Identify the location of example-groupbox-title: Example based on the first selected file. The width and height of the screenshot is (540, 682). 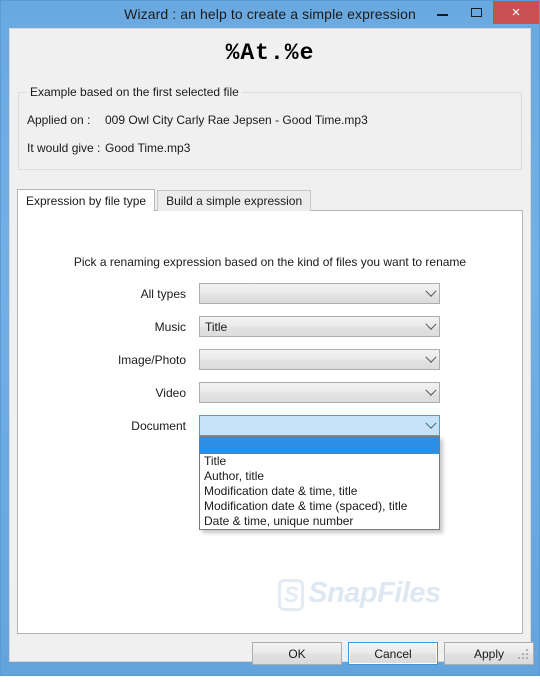
(134, 92).